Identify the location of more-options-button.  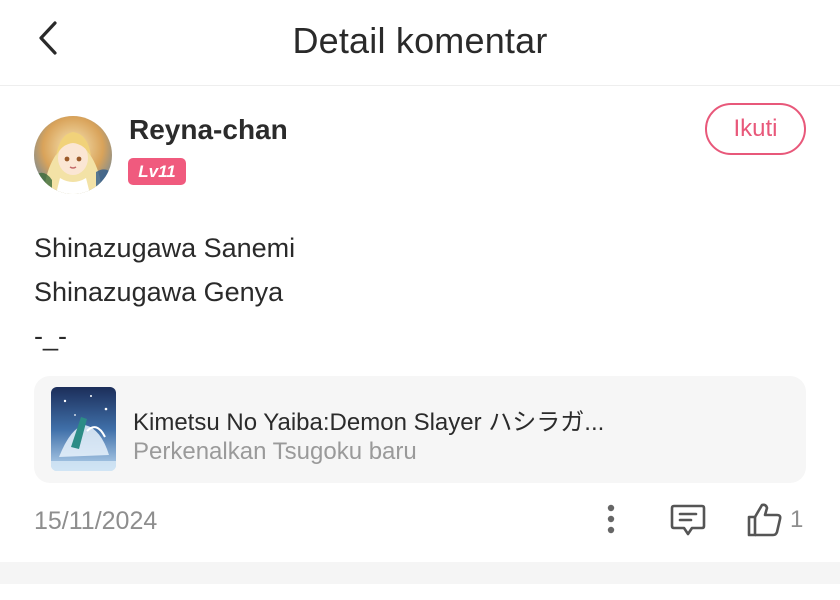
(611, 519).